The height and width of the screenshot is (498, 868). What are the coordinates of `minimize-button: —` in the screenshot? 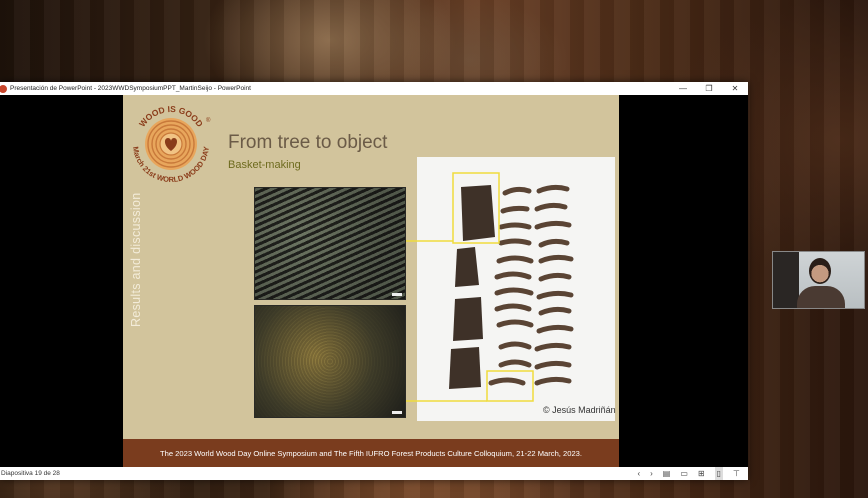 It's located at (683, 88).